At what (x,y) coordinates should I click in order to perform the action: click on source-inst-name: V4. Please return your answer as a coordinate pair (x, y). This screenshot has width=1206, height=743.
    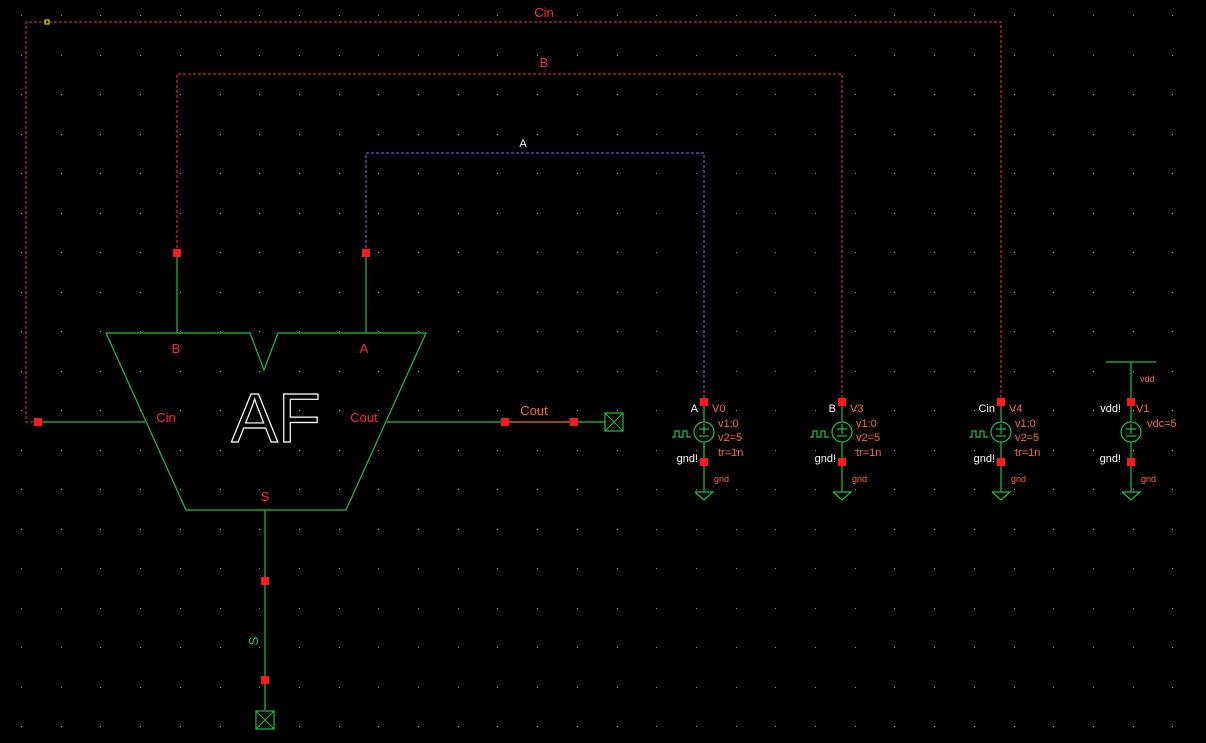
    Looking at the image, I should click on (1015, 409).